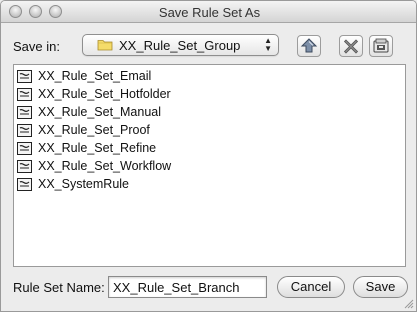 The image size is (417, 312). Describe the element at coordinates (187, 287) in the screenshot. I see `rule-set-name-field` at that location.